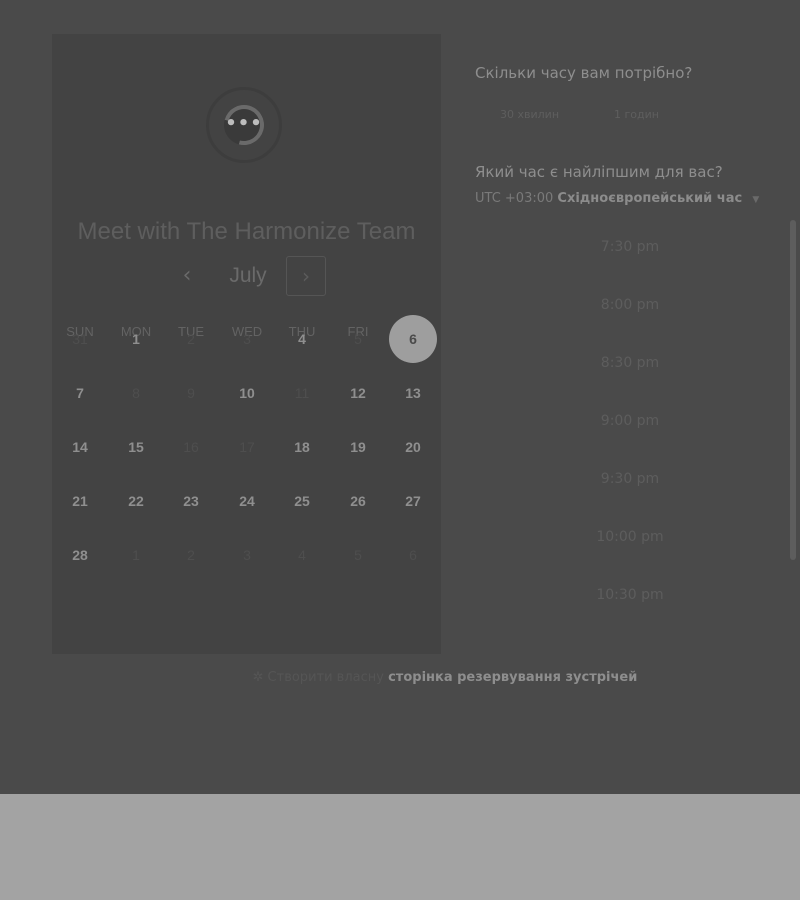 This screenshot has width=800, height=900. Describe the element at coordinates (80, 339) in the screenshot. I see `calendar-day: 31` at that location.